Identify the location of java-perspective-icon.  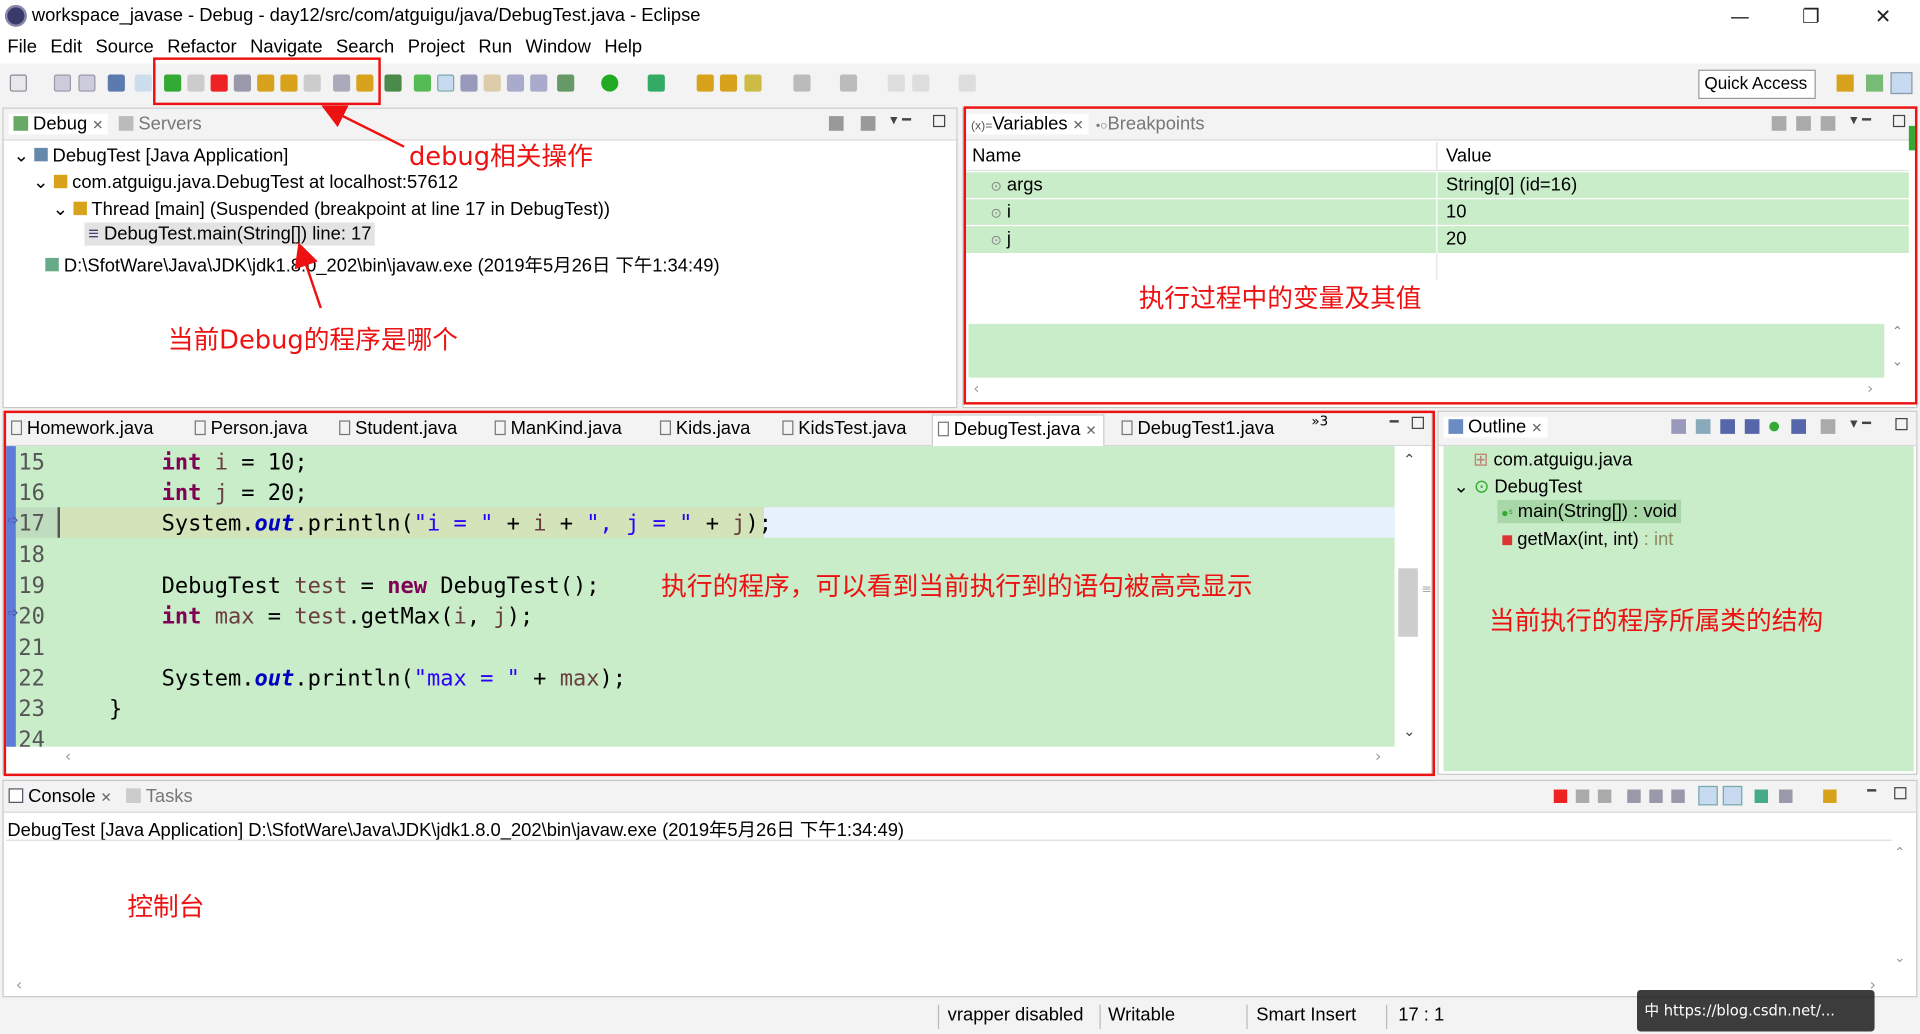
(1874, 83).